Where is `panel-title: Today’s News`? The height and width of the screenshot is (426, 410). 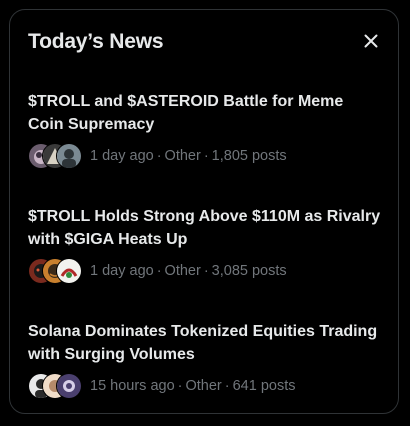
panel-title: Today’s News is located at coordinates (96, 41).